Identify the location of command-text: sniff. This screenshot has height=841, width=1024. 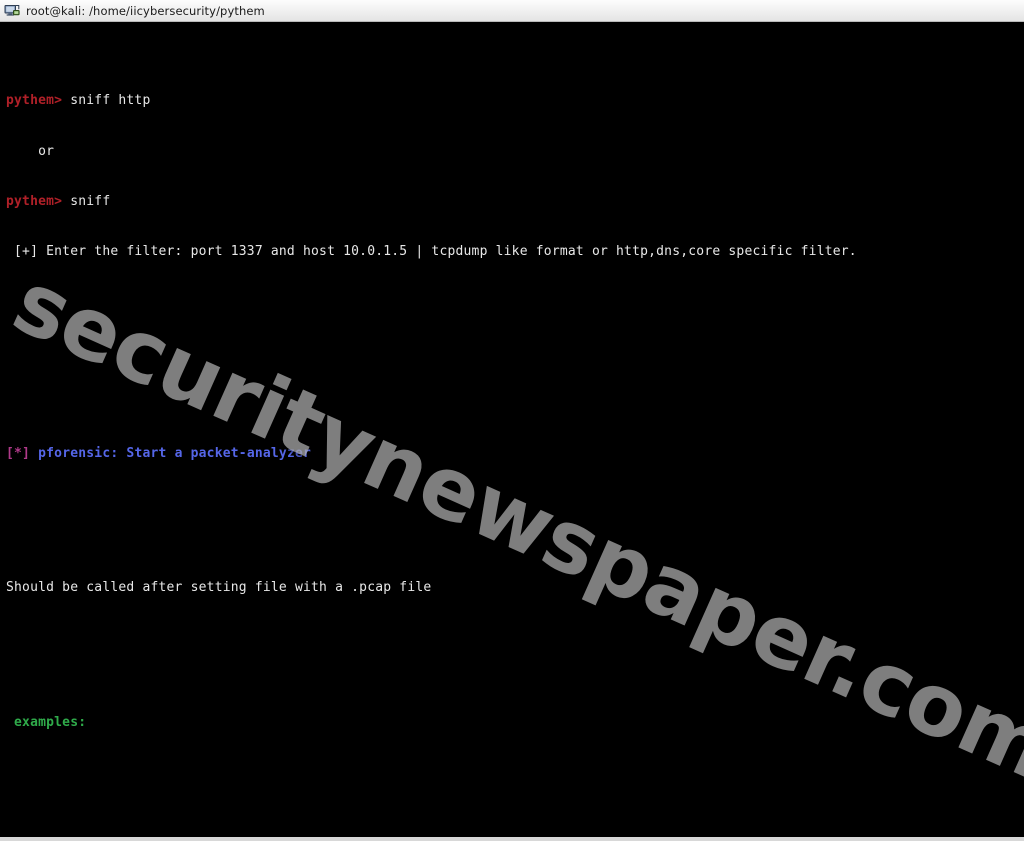
(86, 201).